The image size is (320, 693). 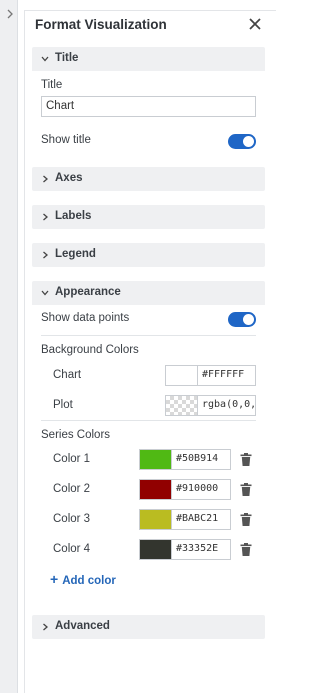 I want to click on section-axes-header: Axes, so click(x=148, y=179).